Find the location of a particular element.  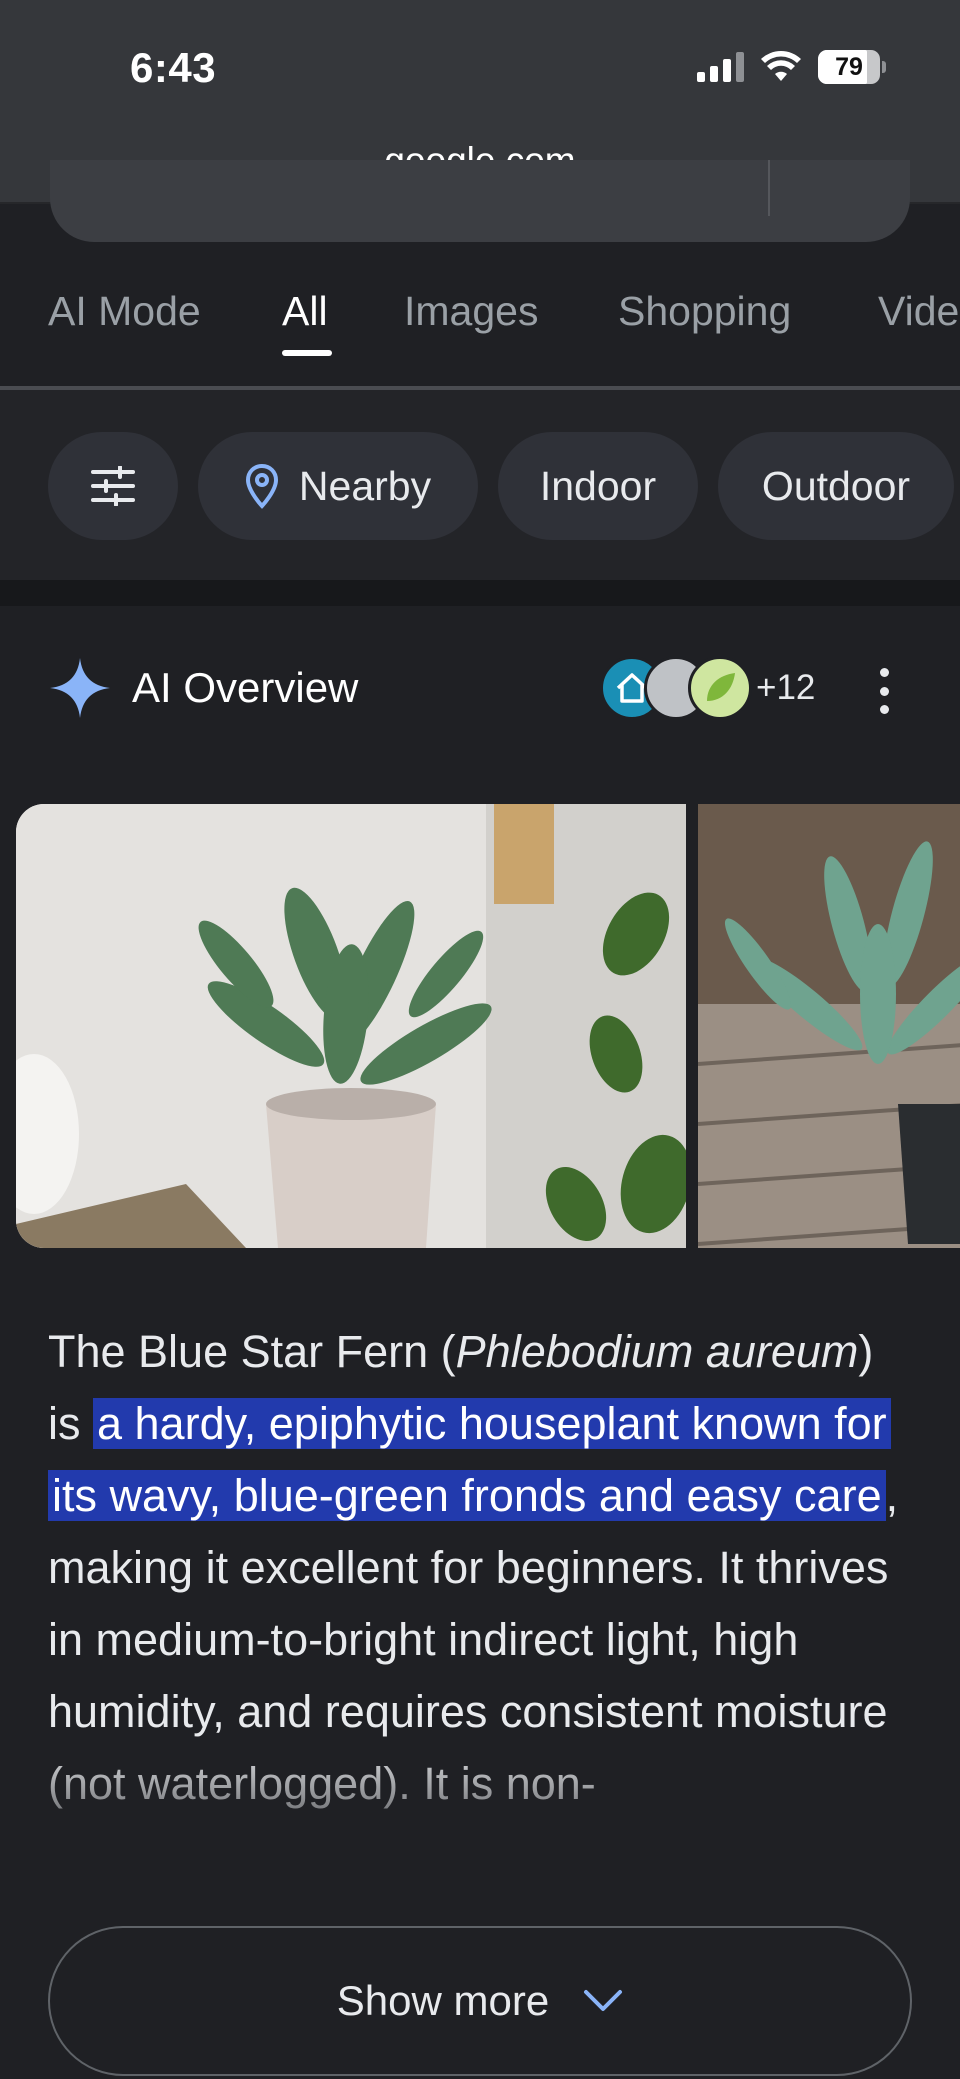

filter-chip-outdoor: Outdoor is located at coordinates (836, 486).